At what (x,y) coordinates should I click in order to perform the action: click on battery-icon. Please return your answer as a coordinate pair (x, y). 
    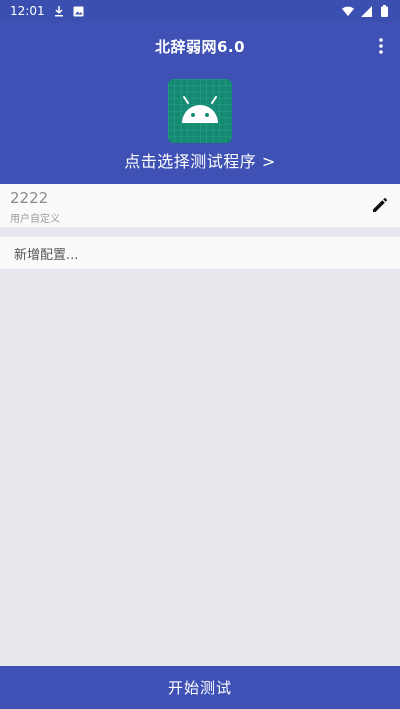
    Looking at the image, I should click on (384, 11).